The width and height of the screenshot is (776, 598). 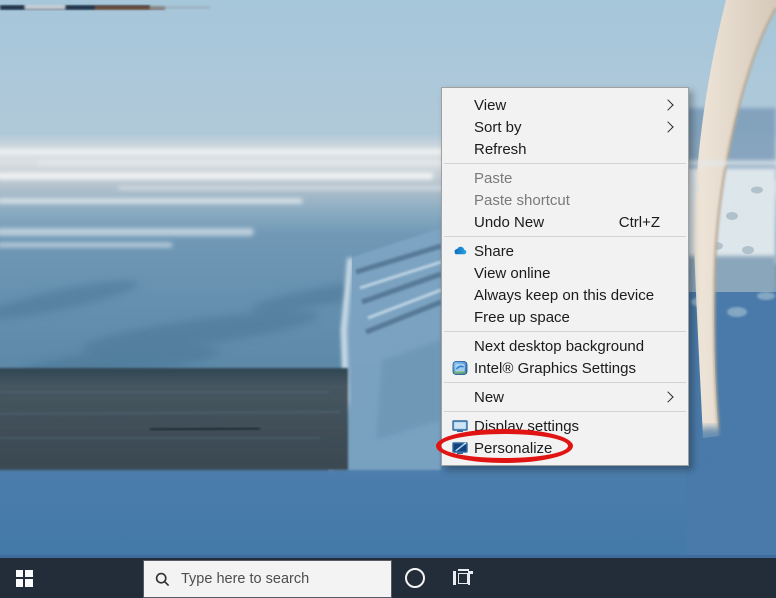 I want to click on menu-item-sort-by: Sort by, so click(x=565, y=127).